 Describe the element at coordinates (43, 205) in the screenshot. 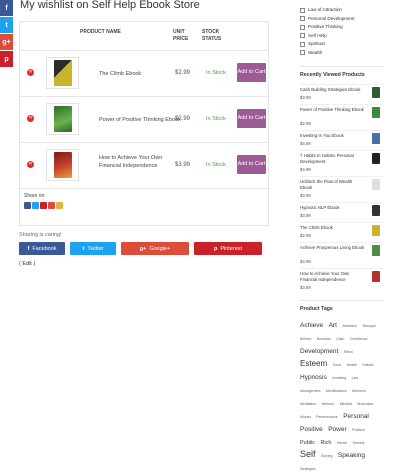

I see `pinterest-icon` at that location.